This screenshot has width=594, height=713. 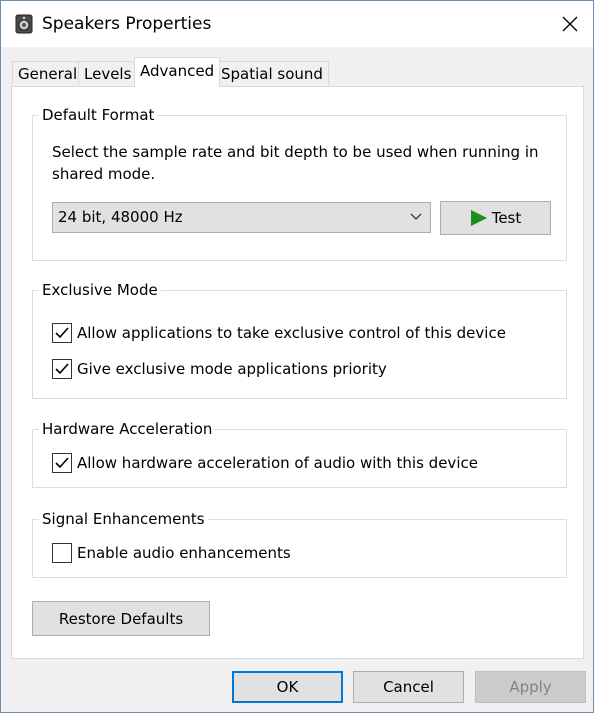 What do you see at coordinates (100, 290) in the screenshot?
I see `exclusive-mode-title: Exclusive Mode` at bounding box center [100, 290].